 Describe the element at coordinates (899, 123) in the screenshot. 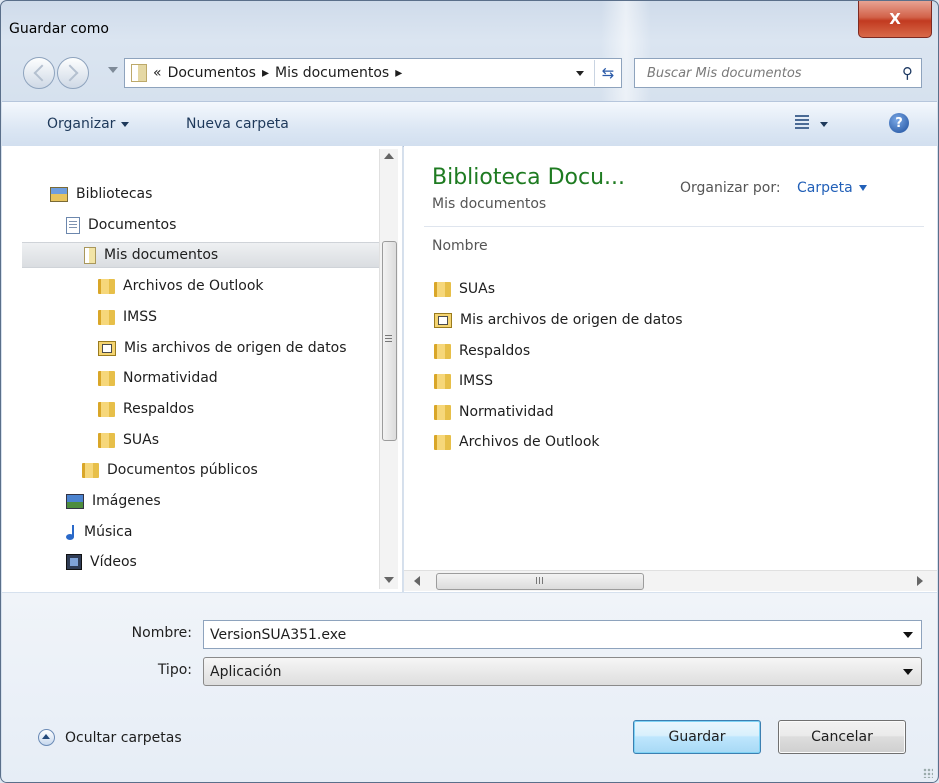

I see `help-icon: ?` at that location.